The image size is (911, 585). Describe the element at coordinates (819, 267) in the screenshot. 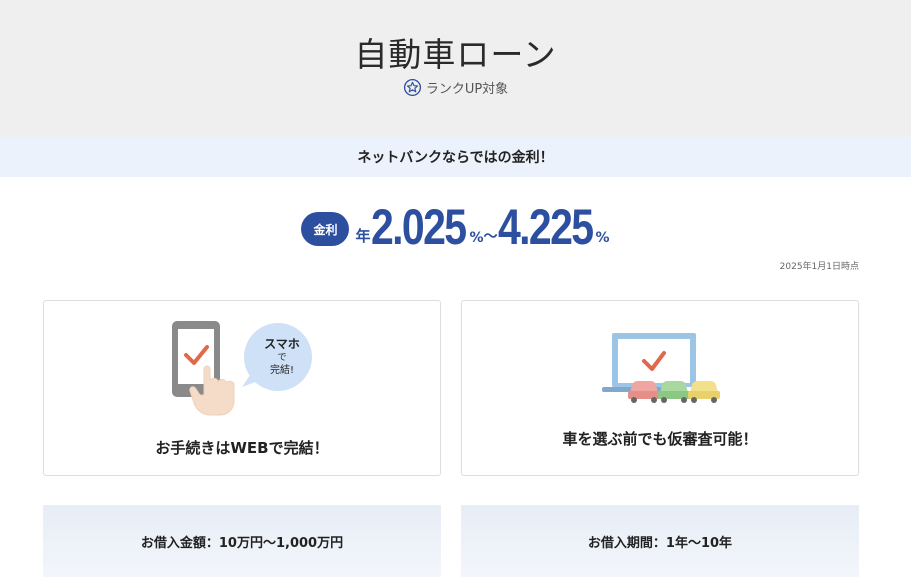

I see `rate-as-of-date: 2025年1月1日時点` at that location.